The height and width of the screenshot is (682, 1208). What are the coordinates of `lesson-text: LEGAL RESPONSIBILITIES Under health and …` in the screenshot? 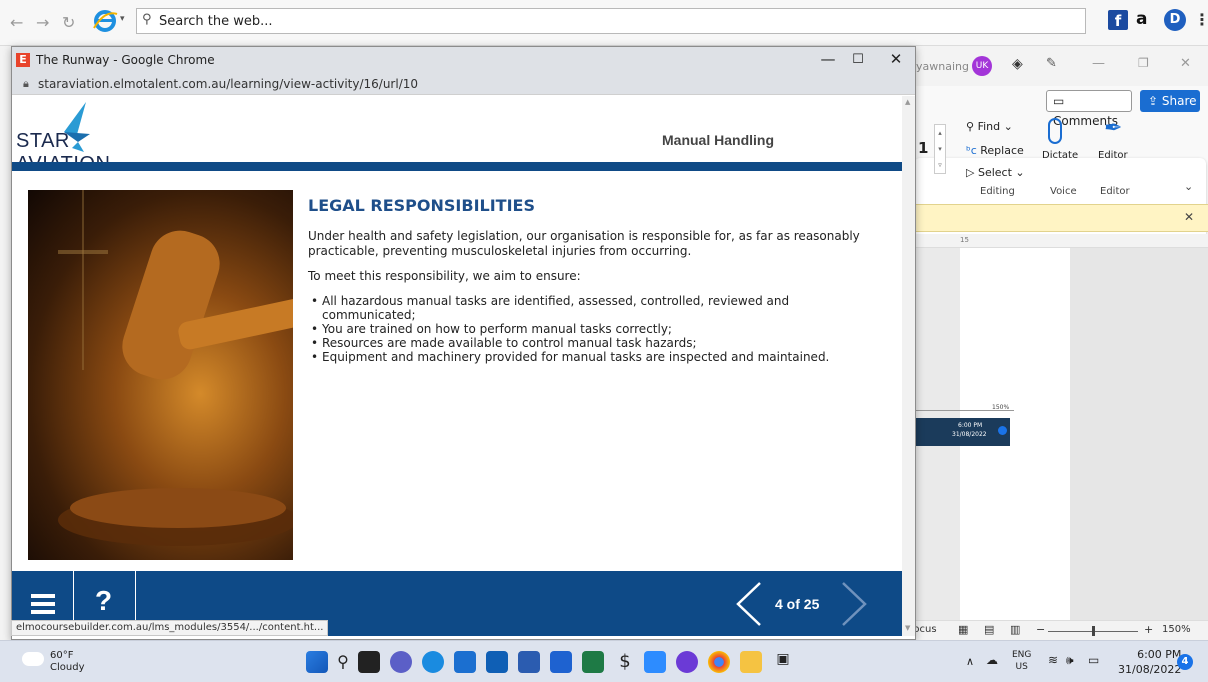 It's located at (588, 280).